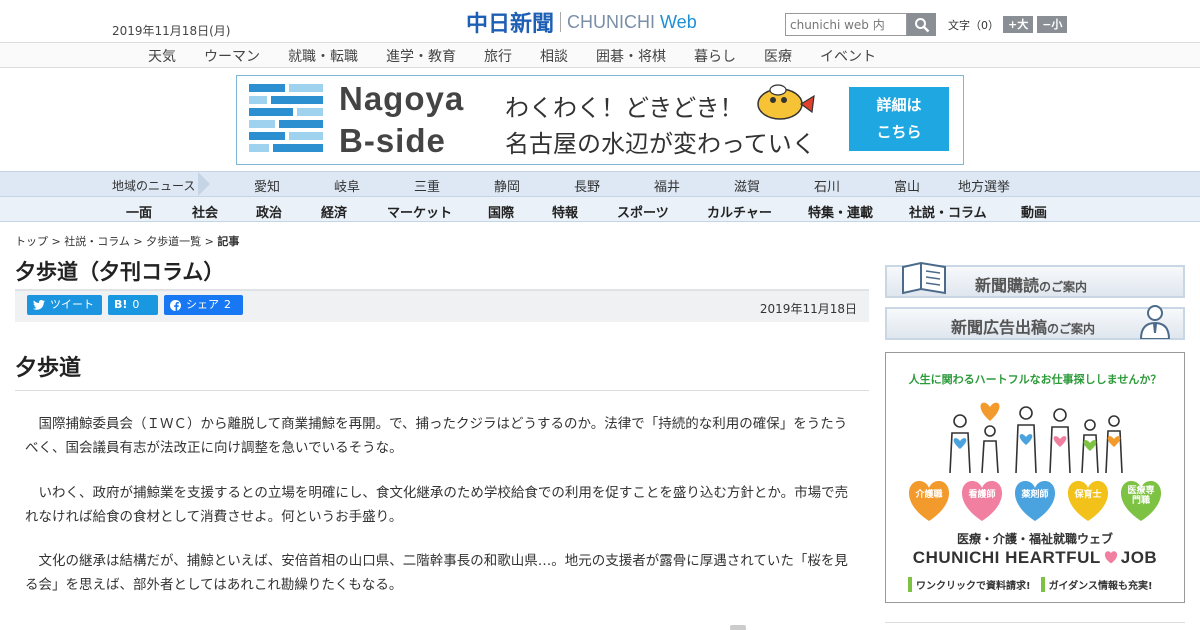  What do you see at coordinates (39, 305) in the screenshot?
I see `twitter-bird-icon` at bounding box center [39, 305].